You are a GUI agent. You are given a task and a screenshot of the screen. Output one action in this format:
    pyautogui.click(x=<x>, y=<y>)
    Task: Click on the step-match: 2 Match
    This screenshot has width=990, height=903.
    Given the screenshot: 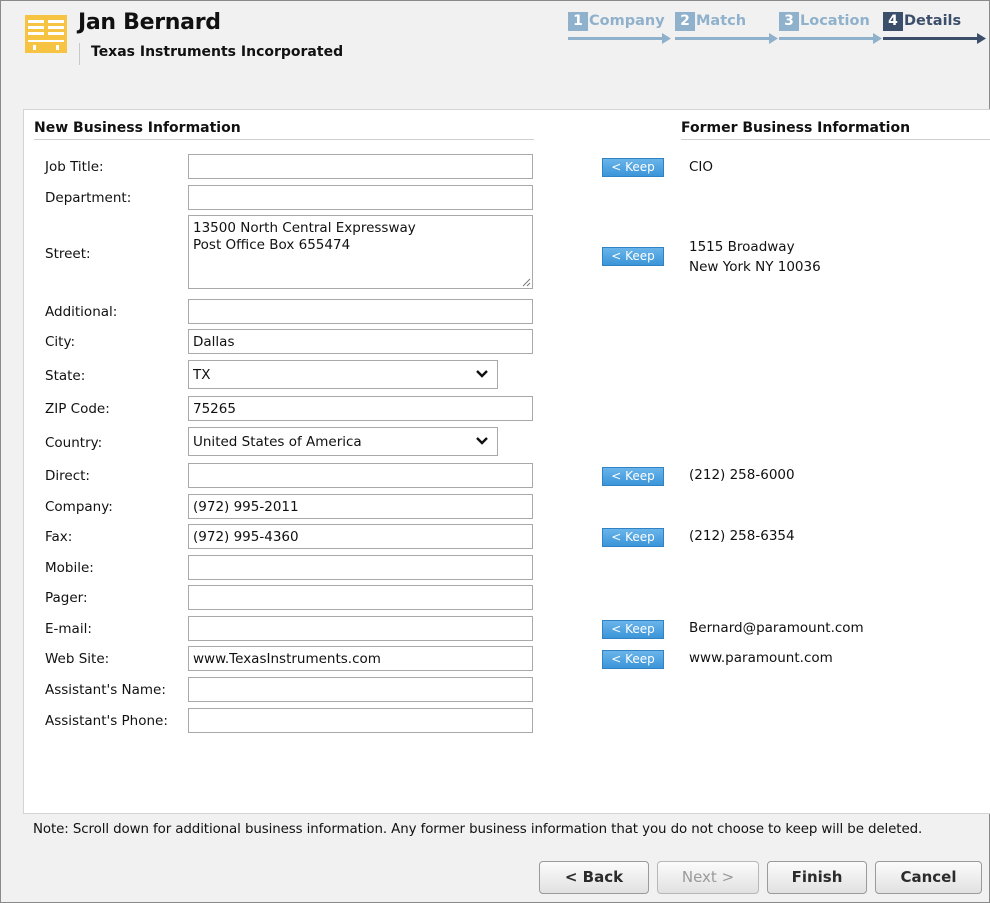 What is the action you would take?
    pyautogui.click(x=726, y=29)
    